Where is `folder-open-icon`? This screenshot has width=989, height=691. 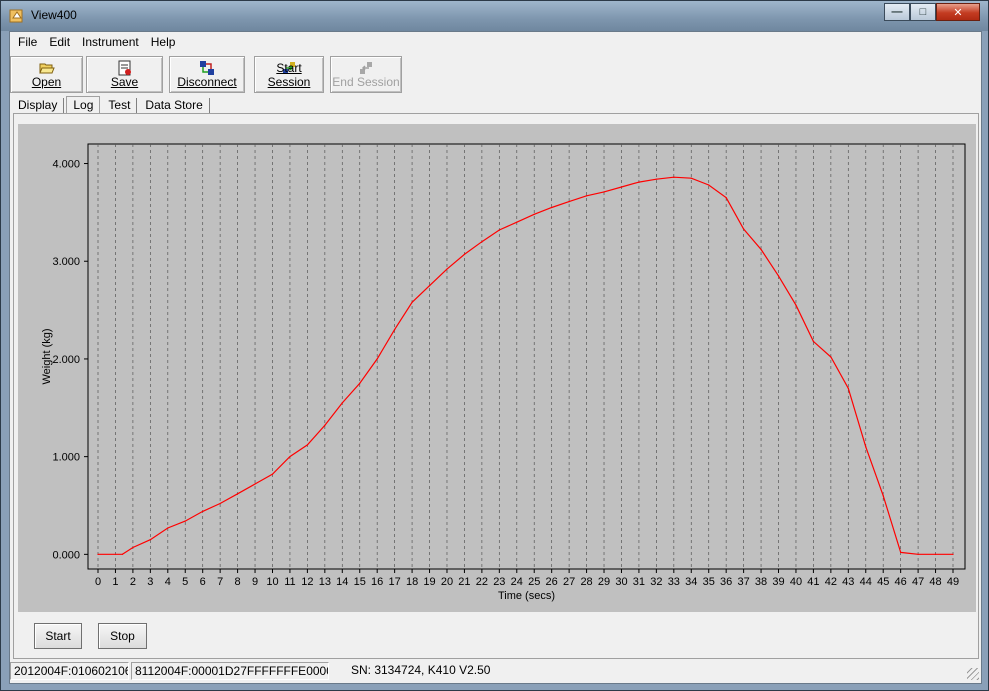 folder-open-icon is located at coordinates (46, 68).